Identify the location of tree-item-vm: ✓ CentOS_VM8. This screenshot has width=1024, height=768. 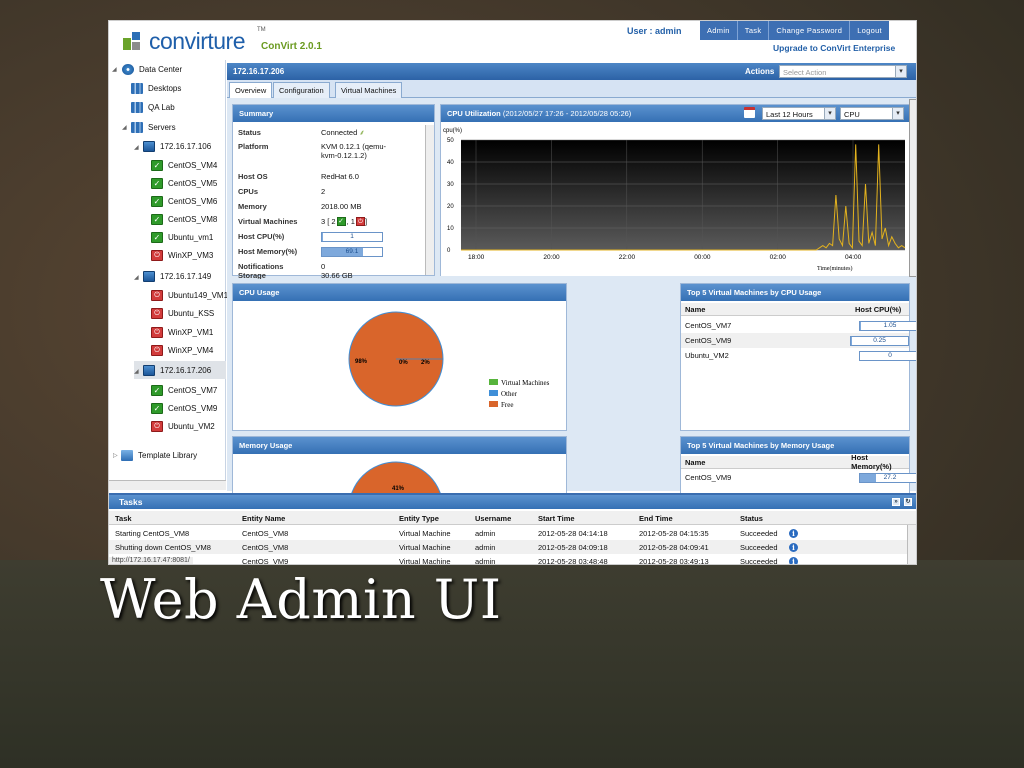
(184, 219).